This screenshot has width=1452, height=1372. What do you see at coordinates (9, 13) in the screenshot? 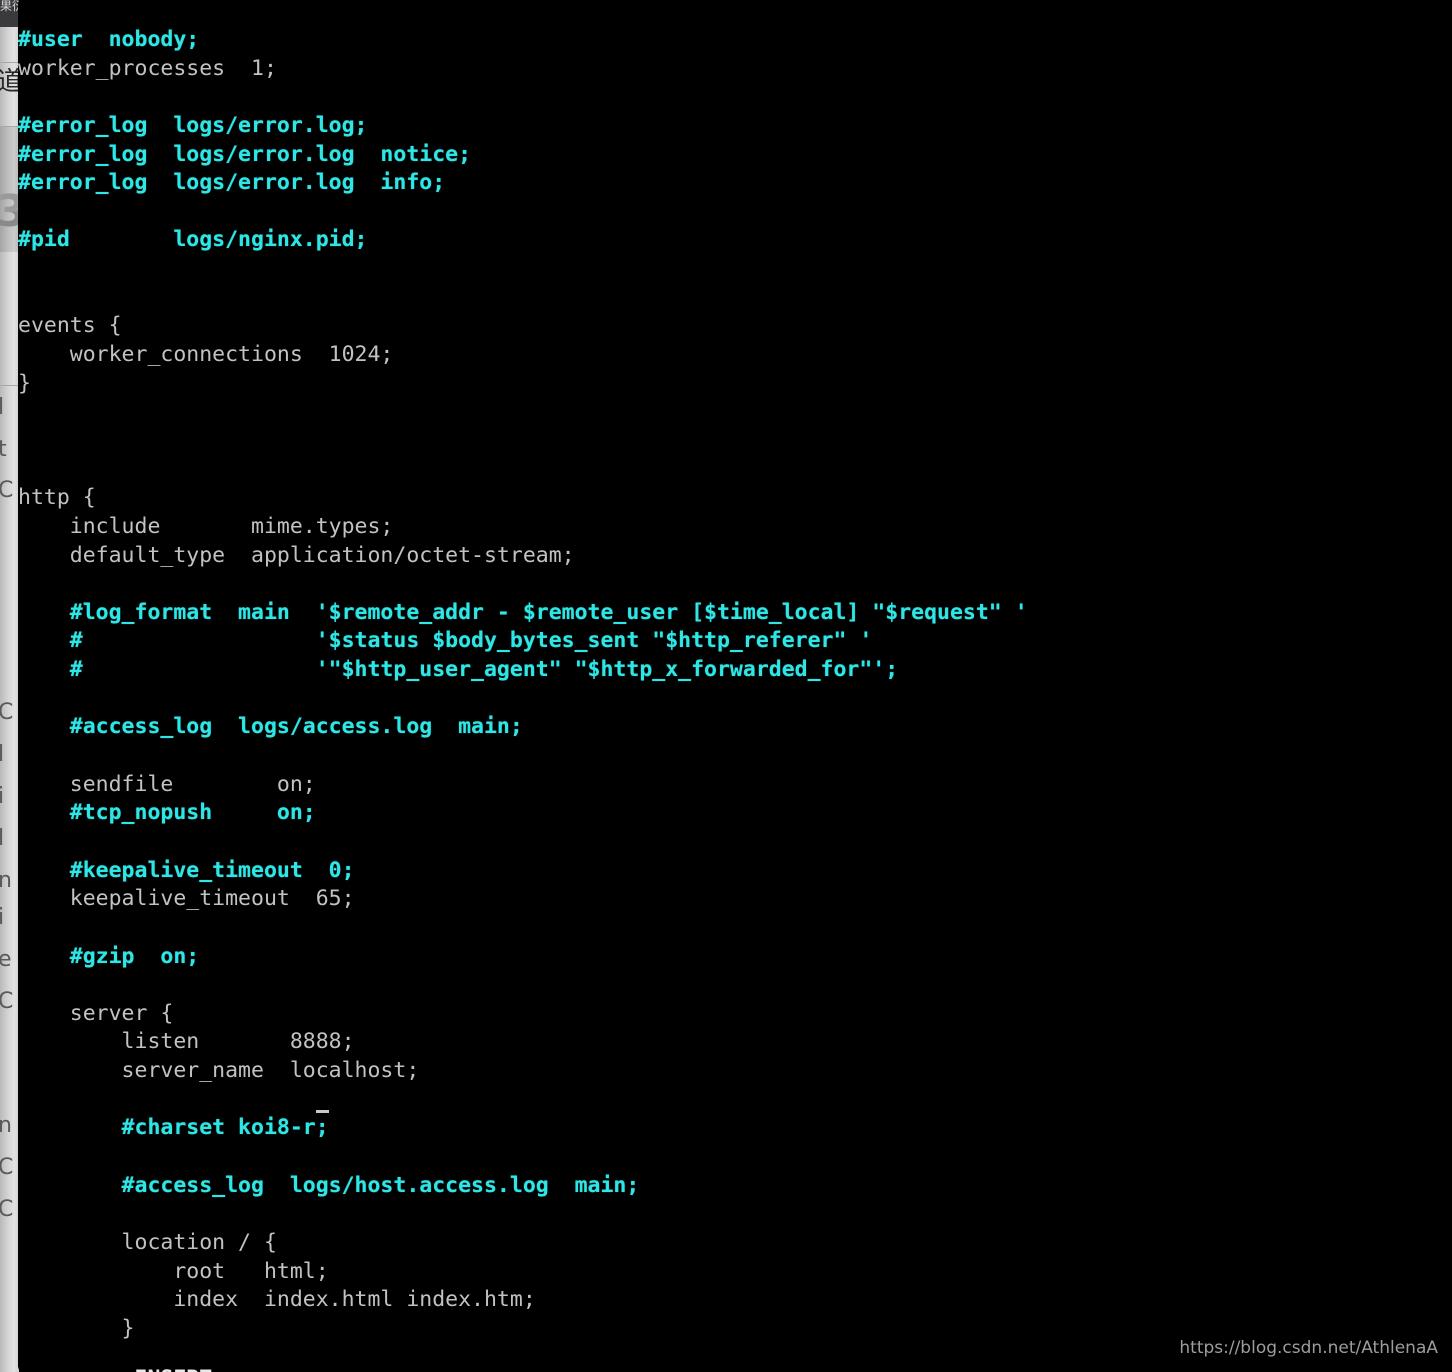
I see `background-window-titlebar: 果衍` at bounding box center [9, 13].